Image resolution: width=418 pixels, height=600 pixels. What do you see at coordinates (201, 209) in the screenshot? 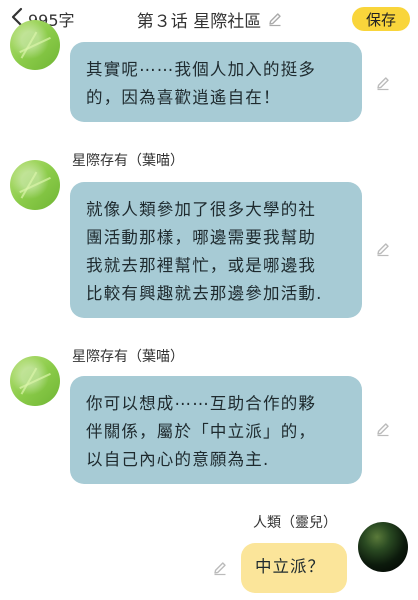
I see `message-line: 就像人類參加了很多大學的社` at bounding box center [201, 209].